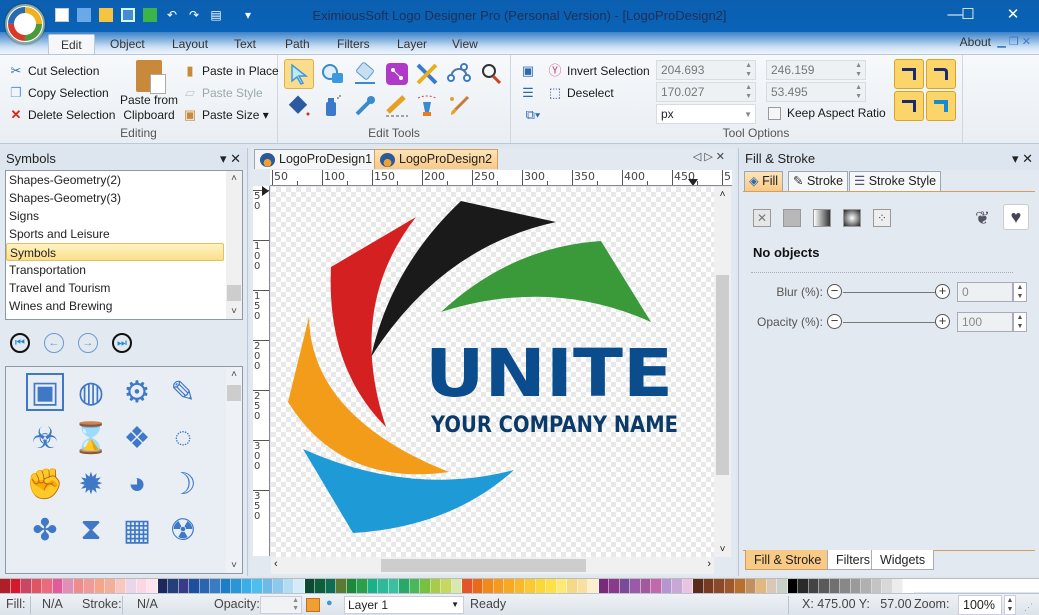 The width and height of the screenshot is (1039, 615). Describe the element at coordinates (1016, 217) in the screenshot. I see `fill-rule-nonzero-icon: ♥` at that location.